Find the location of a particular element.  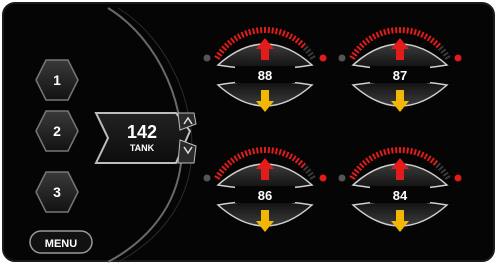

preset-label-3: 3 is located at coordinates (57, 192).